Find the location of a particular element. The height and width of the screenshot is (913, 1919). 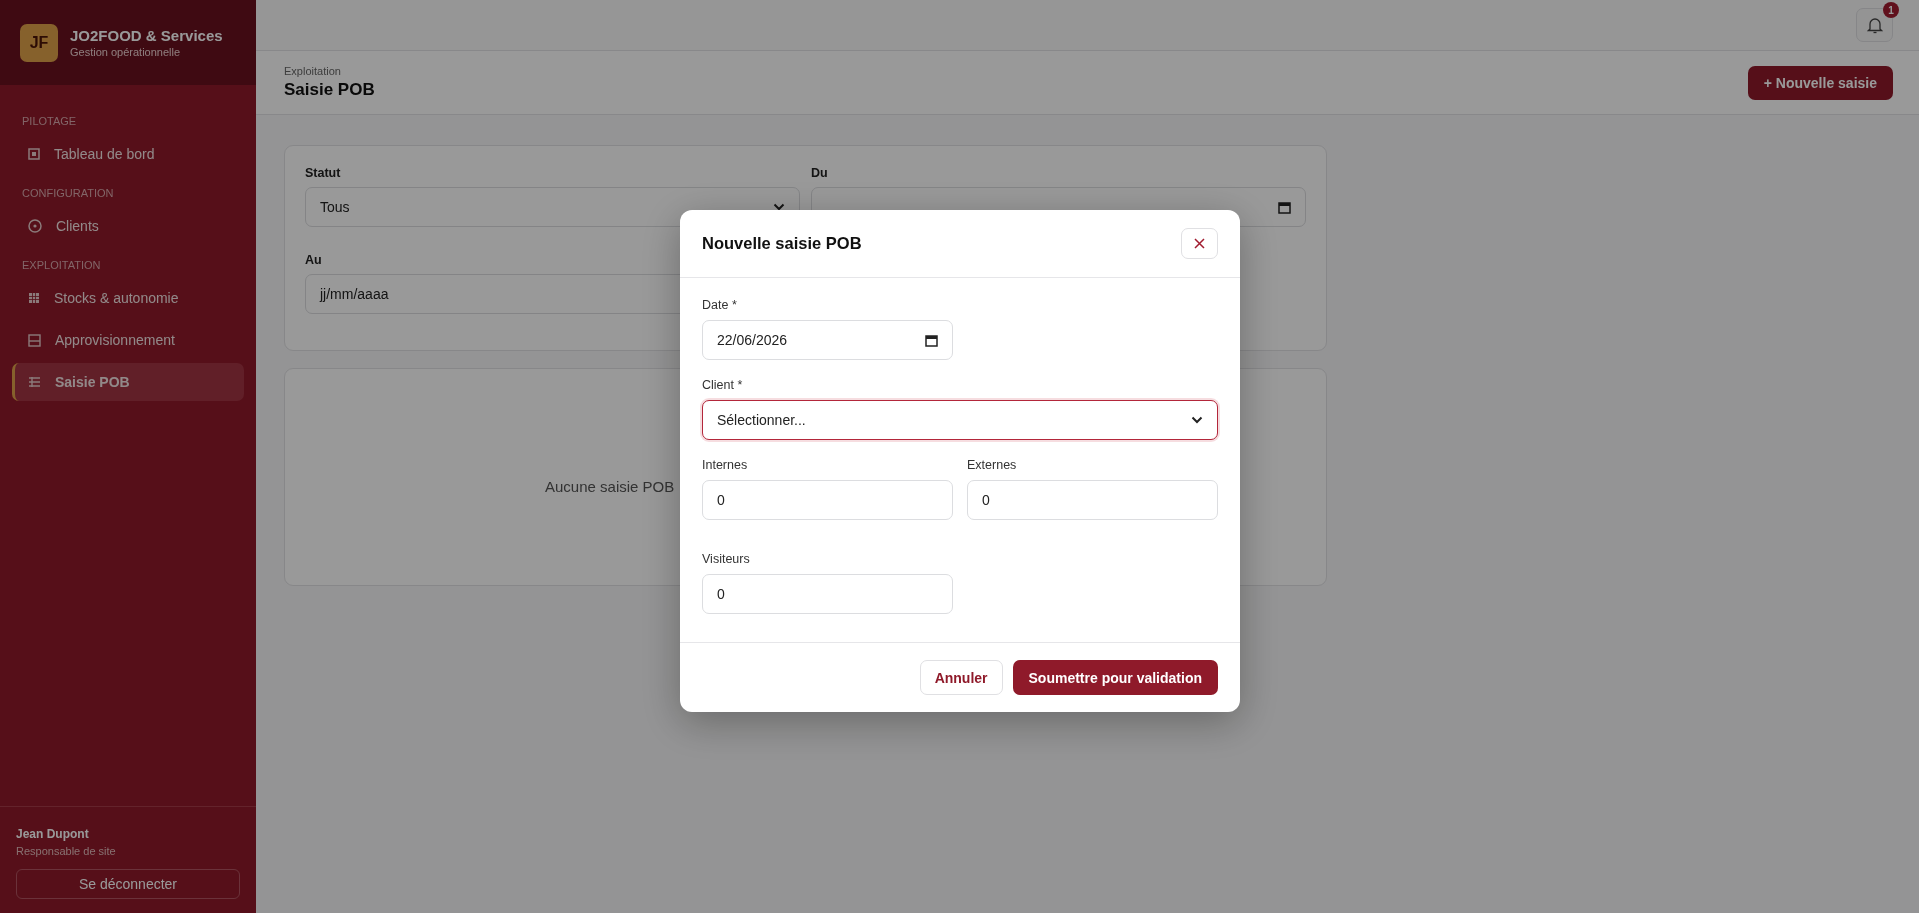

field-label: Date * is located at coordinates (720, 305).